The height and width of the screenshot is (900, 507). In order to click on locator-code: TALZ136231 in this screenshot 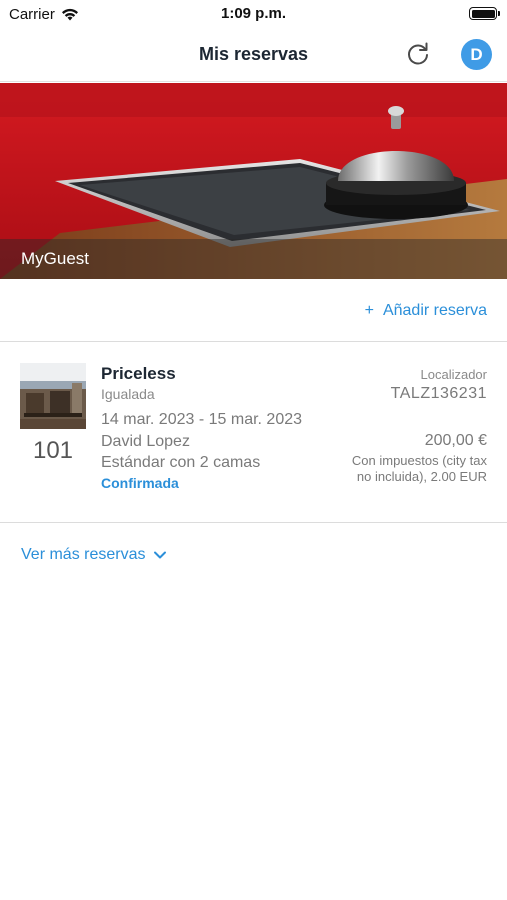, I will do `click(438, 393)`.